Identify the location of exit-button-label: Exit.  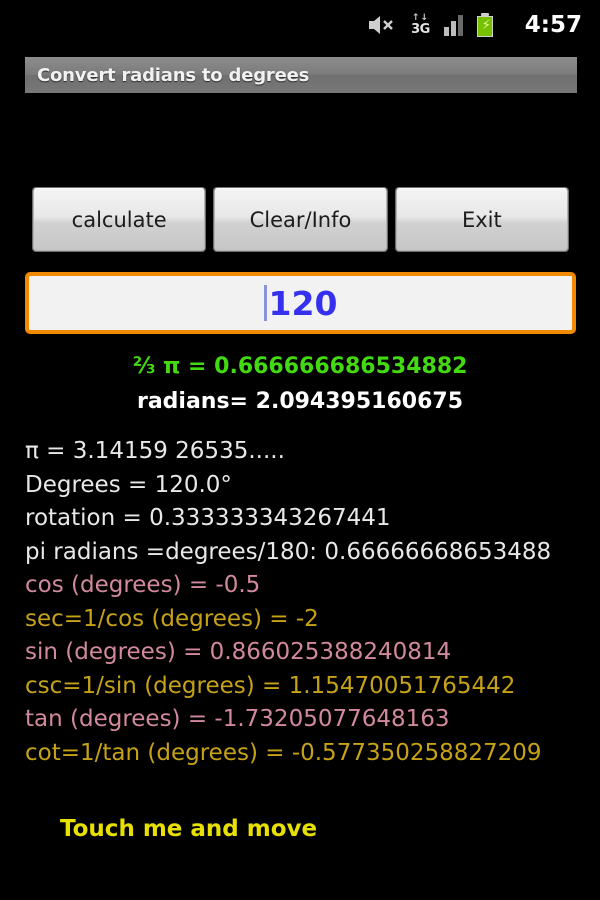
(481, 219).